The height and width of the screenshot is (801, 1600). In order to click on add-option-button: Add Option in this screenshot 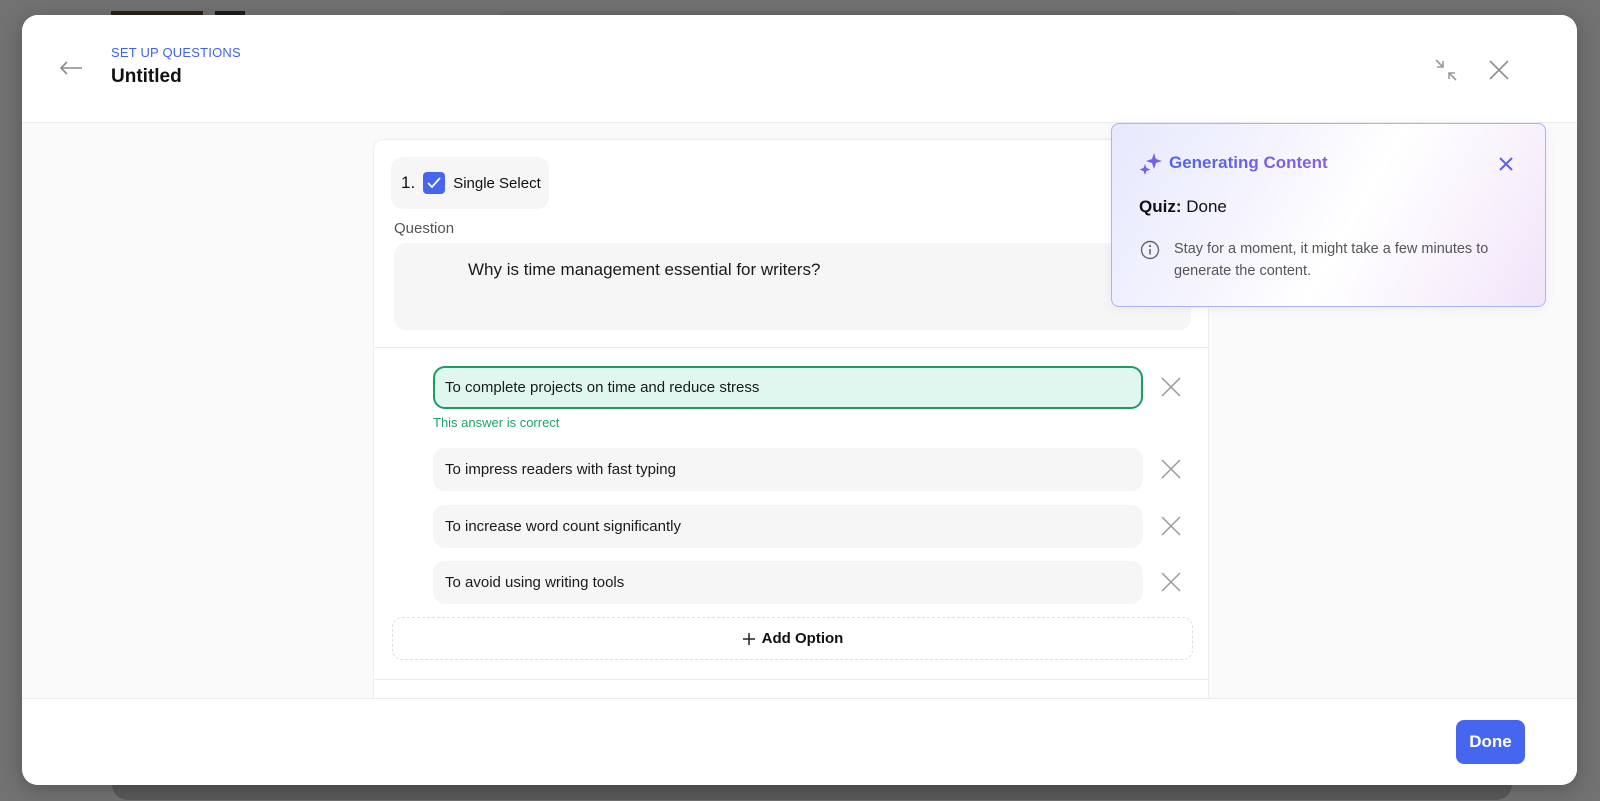, I will do `click(792, 638)`.